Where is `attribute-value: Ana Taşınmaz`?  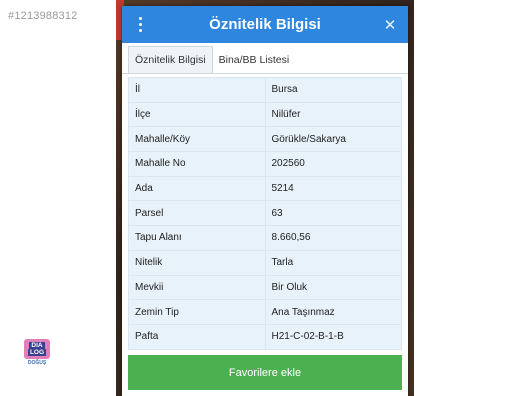 attribute-value: Ana Taşınmaz is located at coordinates (333, 312).